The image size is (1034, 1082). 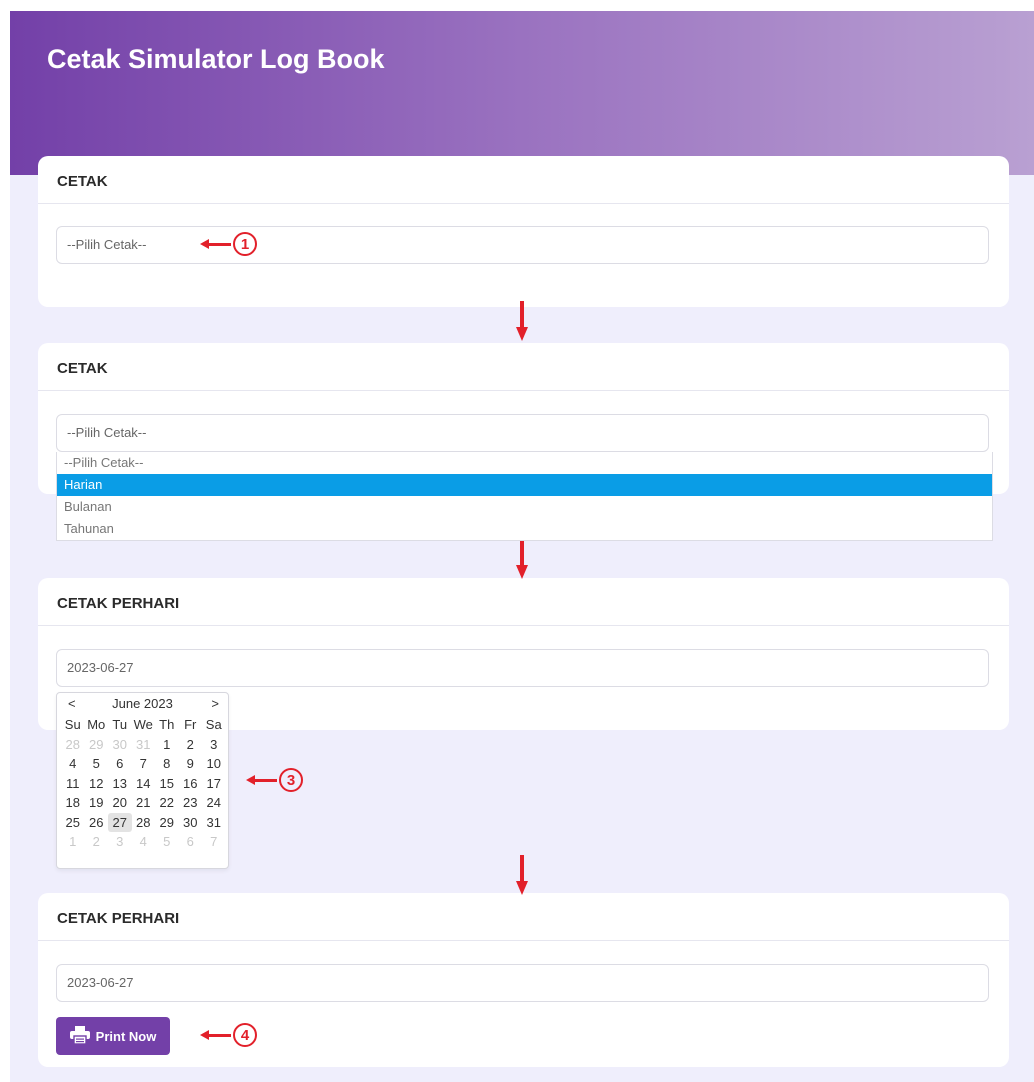 I want to click on print-now-label: Print Now, so click(x=126, y=1036).